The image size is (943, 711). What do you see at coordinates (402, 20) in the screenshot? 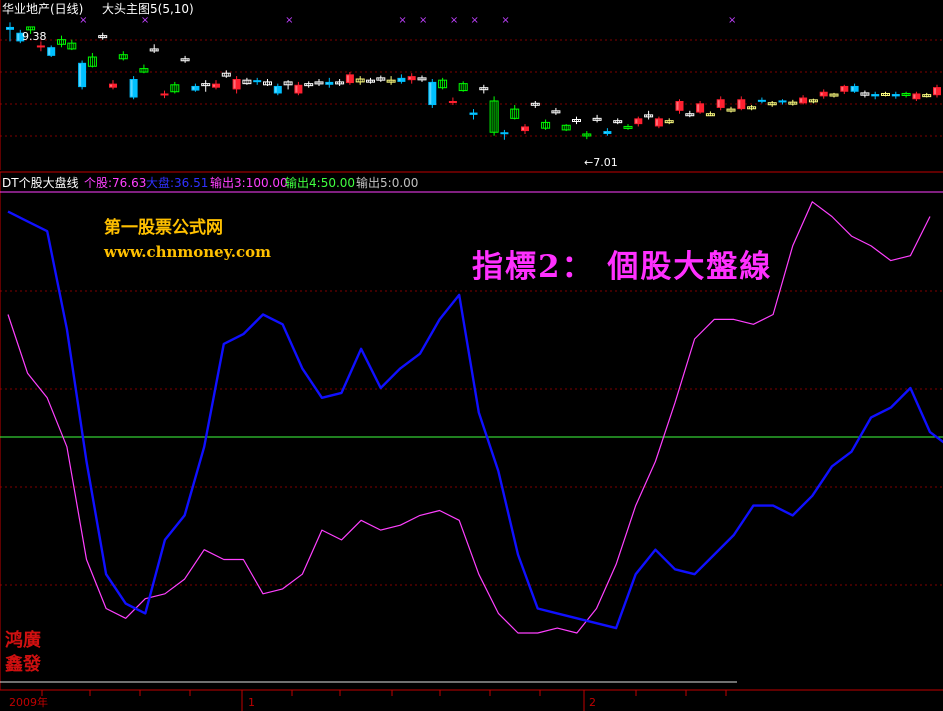
I see `signal-marker-3: ×` at bounding box center [402, 20].